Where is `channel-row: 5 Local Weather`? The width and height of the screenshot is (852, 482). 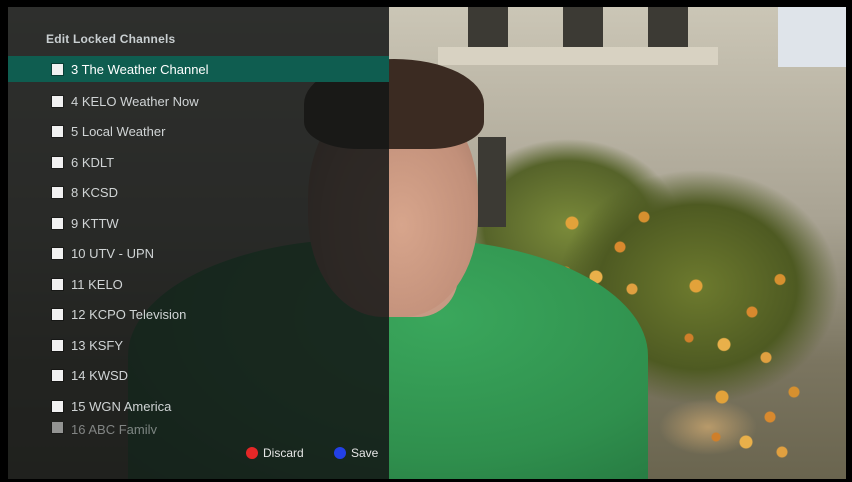
channel-row: 5 Local Weather is located at coordinates (198, 132).